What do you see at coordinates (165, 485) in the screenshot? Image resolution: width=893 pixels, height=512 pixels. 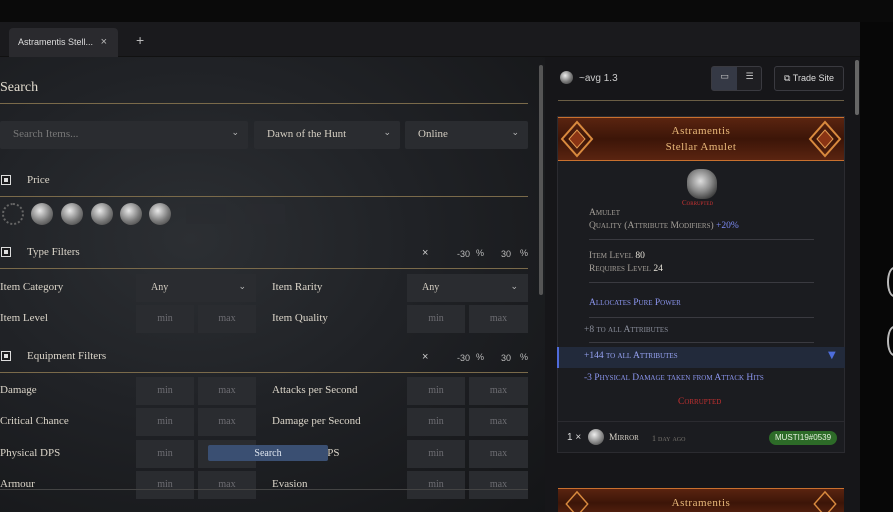 I see `armour-min: min` at bounding box center [165, 485].